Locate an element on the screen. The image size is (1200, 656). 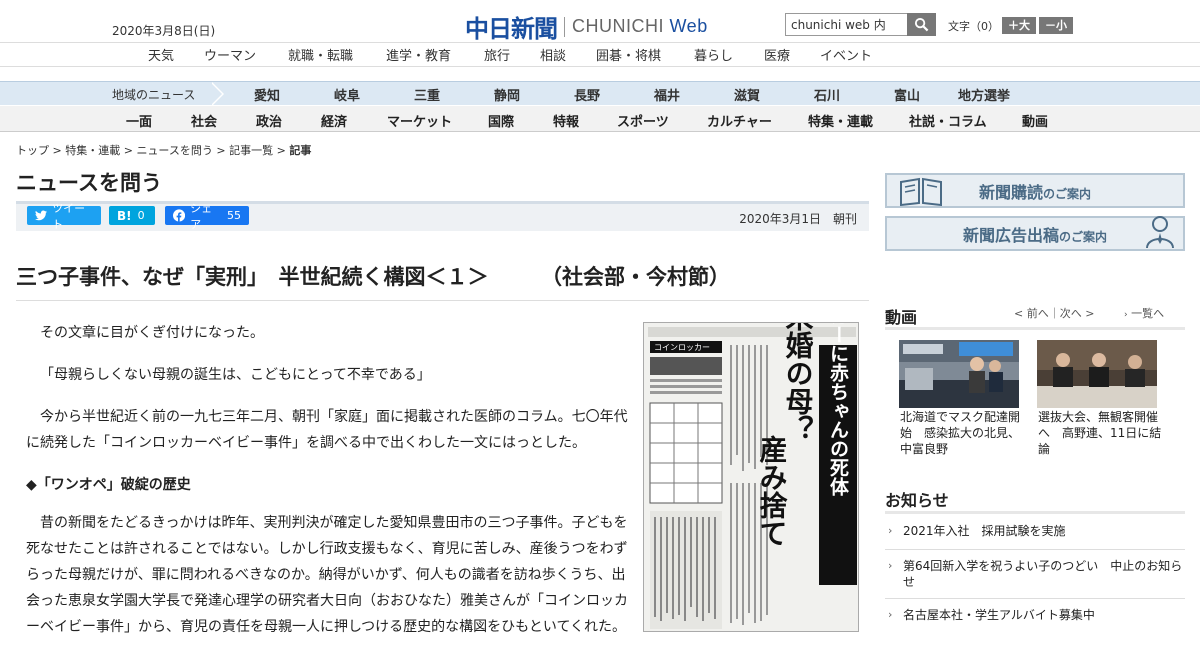
advertise-banner: 新聞広告出稿のご案内 is located at coordinates (1035, 233).